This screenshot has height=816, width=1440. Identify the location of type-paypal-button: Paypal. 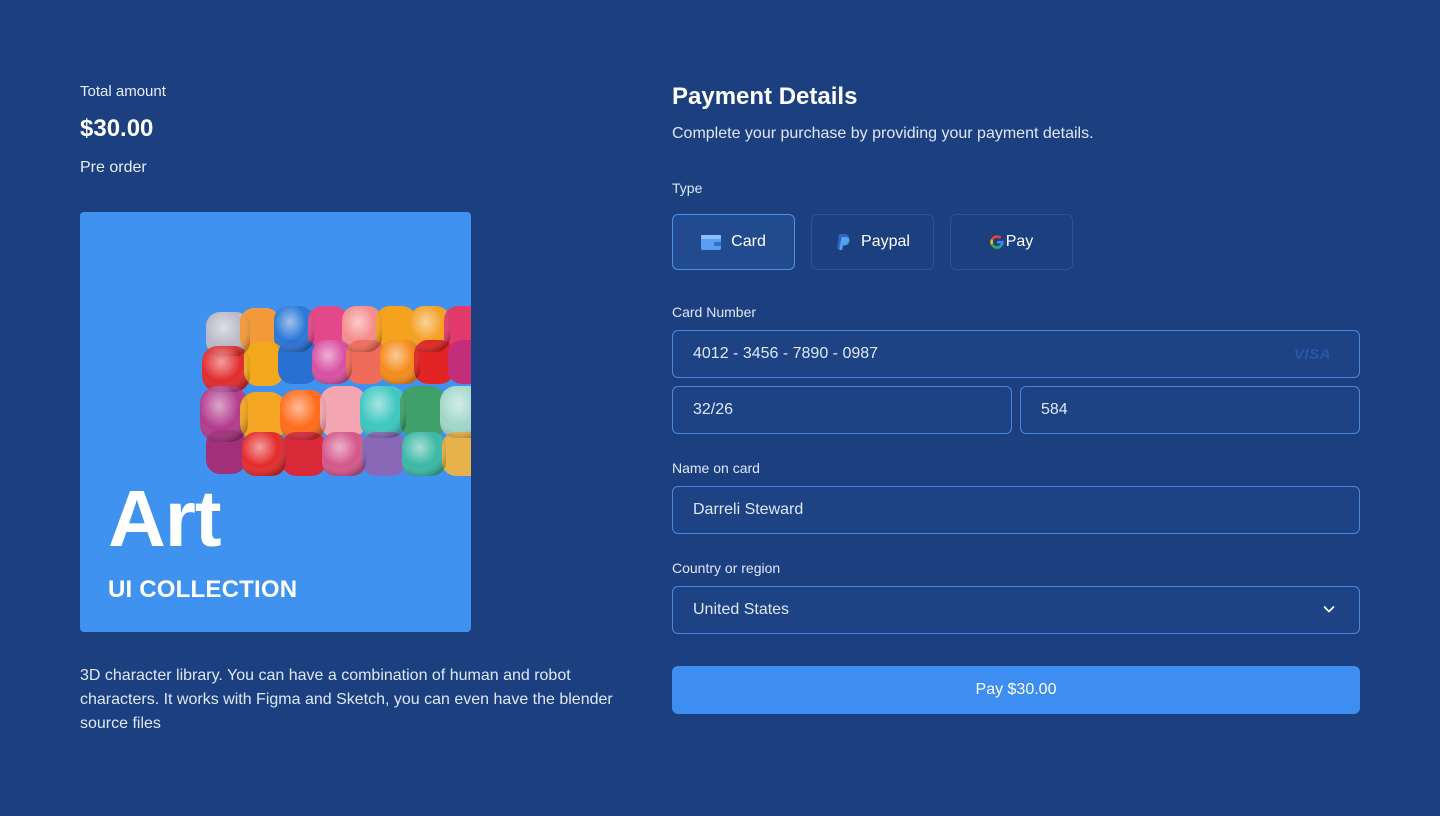
(872, 242).